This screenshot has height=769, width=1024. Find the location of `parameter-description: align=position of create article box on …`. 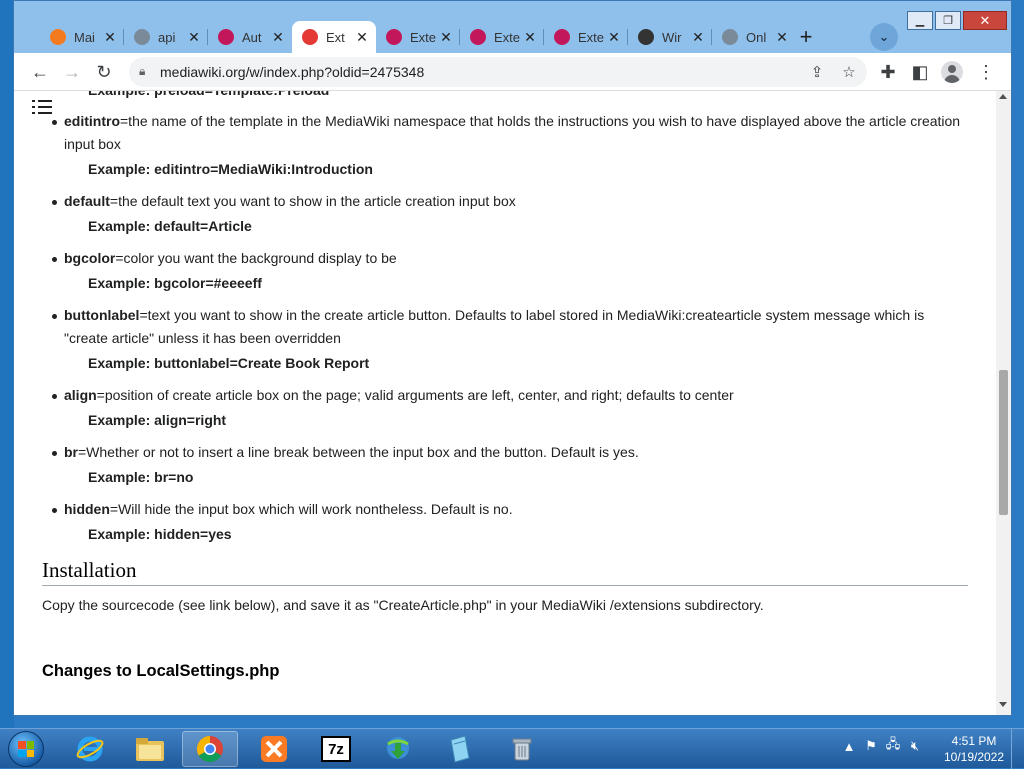

parameter-description: align=position of create article box on … is located at coordinates (399, 395).